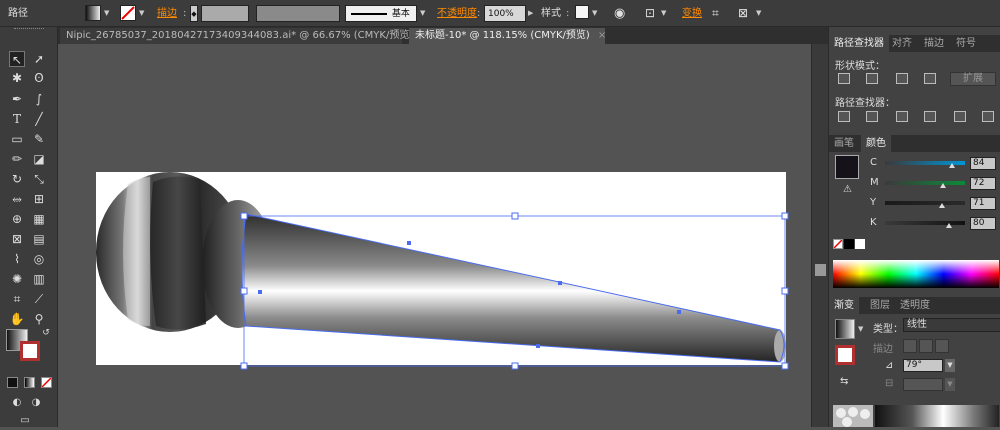 This screenshot has width=1000, height=430. I want to click on stroke-swatch, so click(128, 13).